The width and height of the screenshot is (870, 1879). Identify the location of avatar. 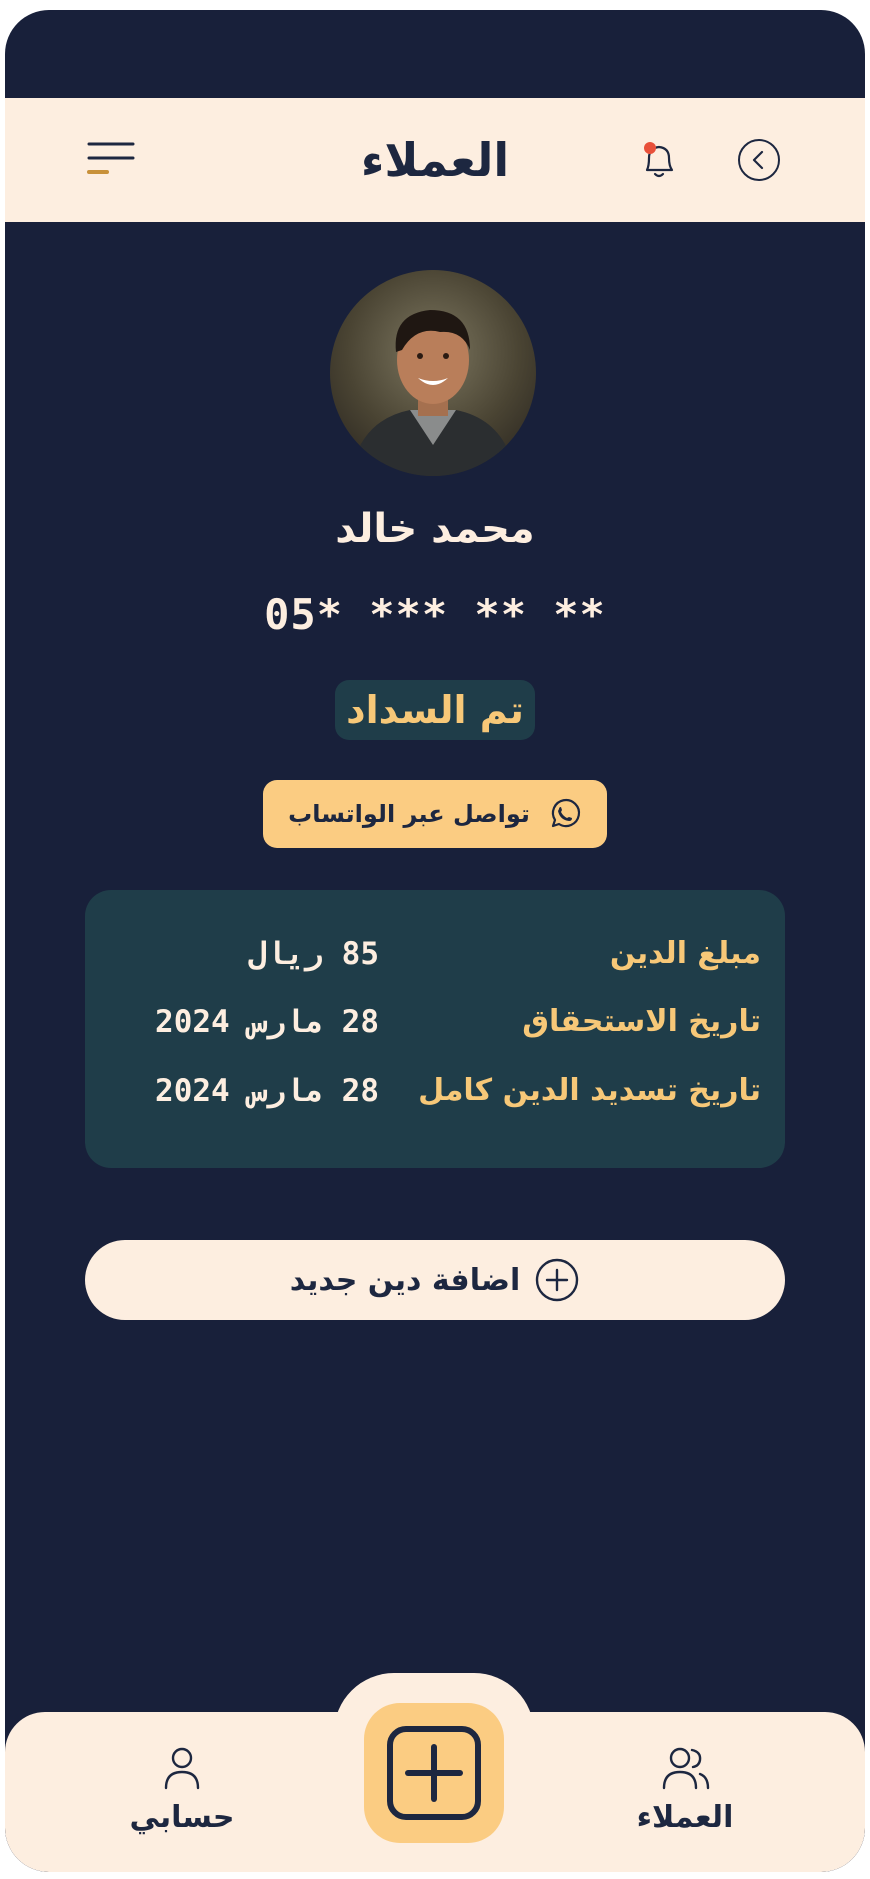
(433, 373).